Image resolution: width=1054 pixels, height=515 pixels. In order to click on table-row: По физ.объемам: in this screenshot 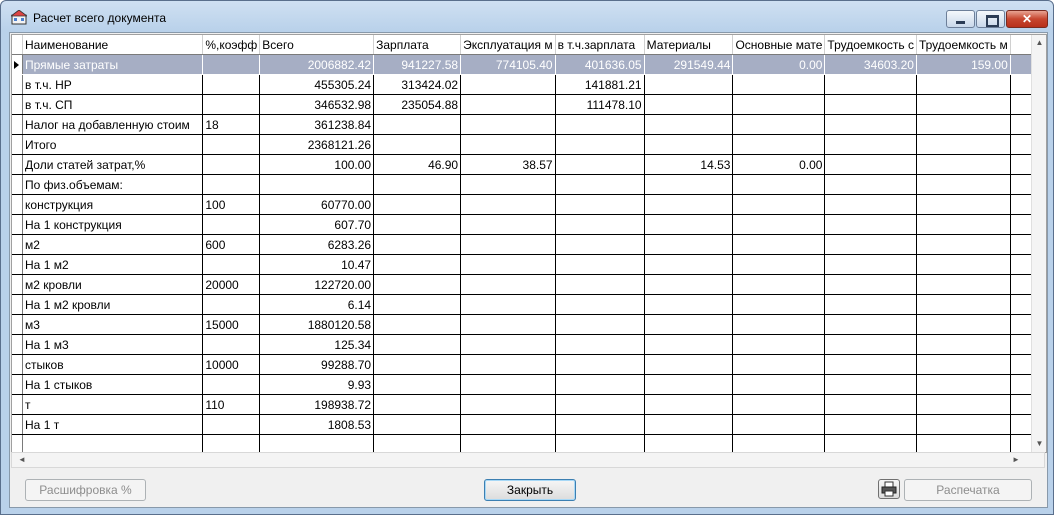, I will do `click(529, 184)`.